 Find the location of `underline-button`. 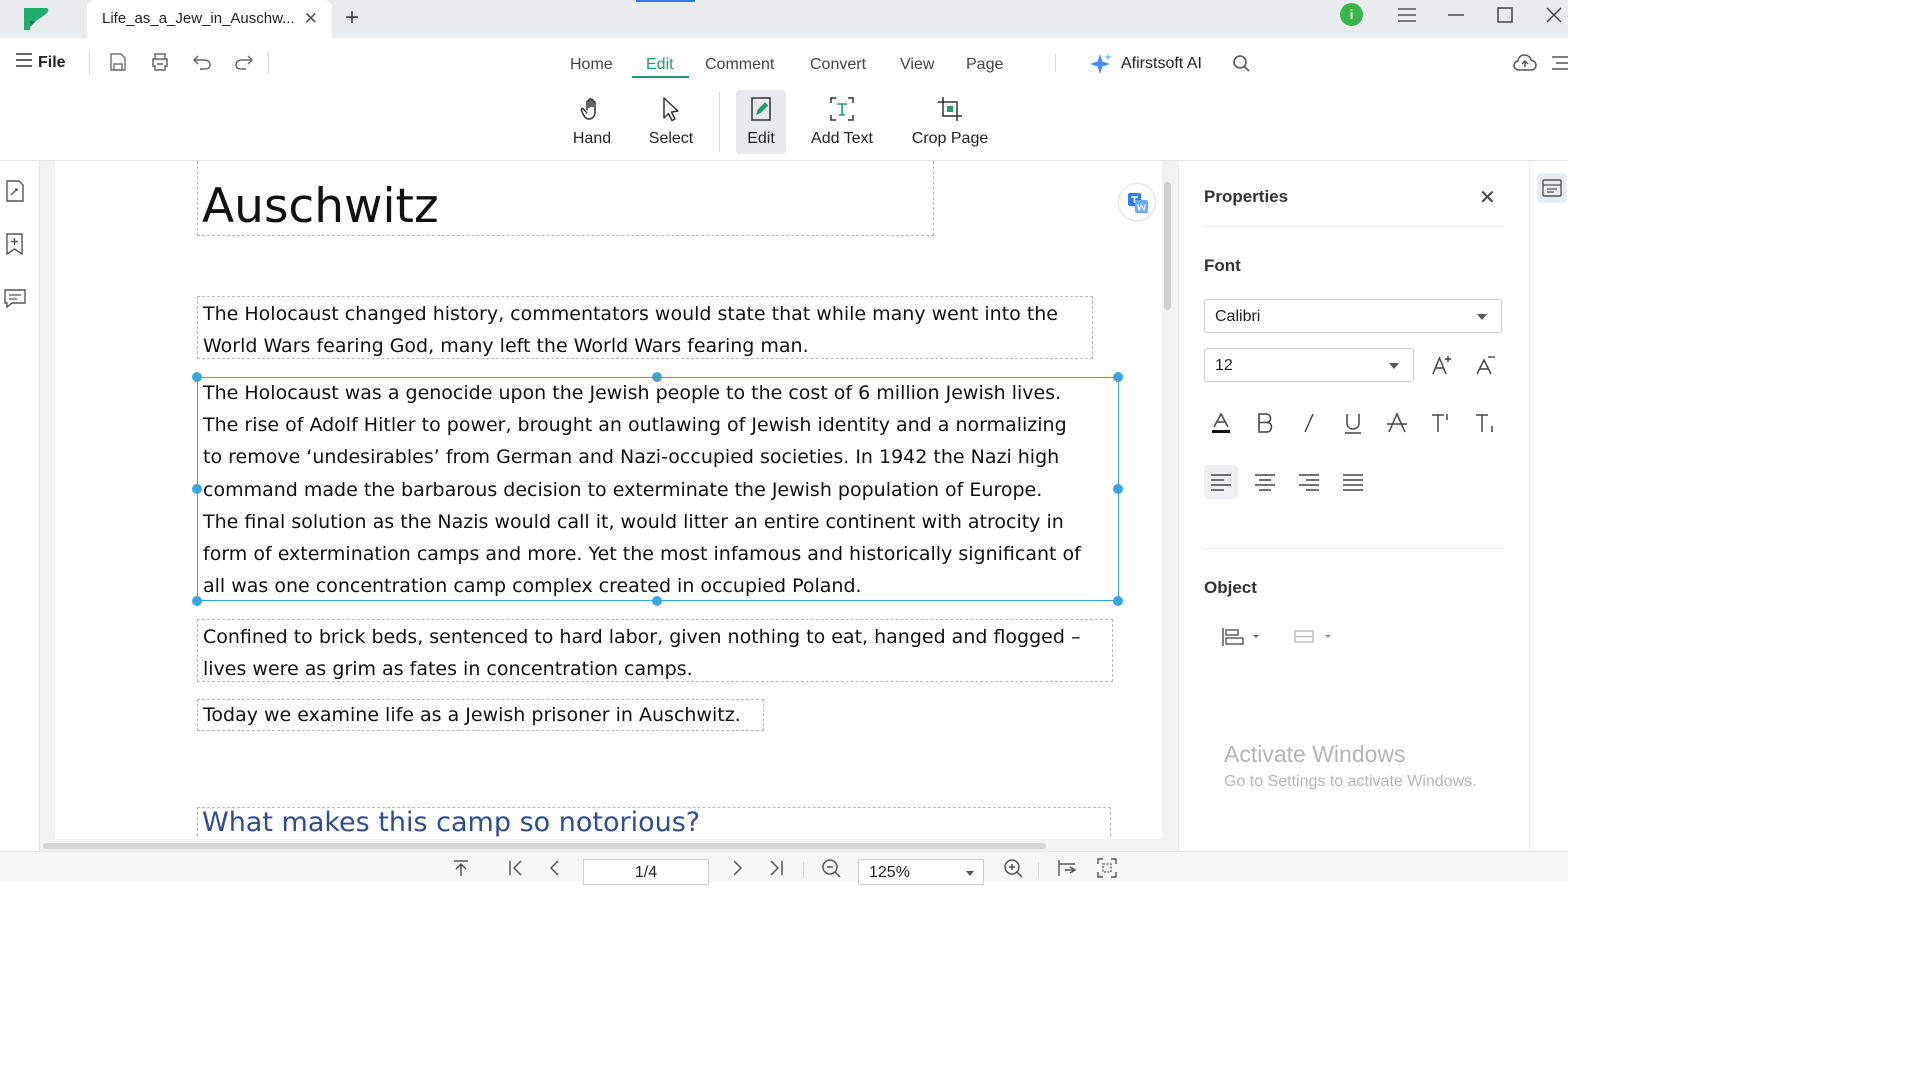

underline-button is located at coordinates (1353, 423).